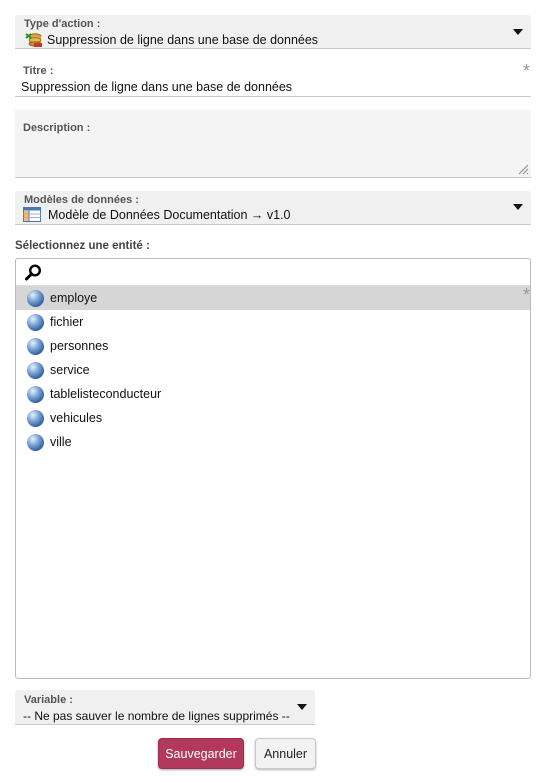 Image resolution: width=543 pixels, height=783 pixels. What do you see at coordinates (70, 370) in the screenshot?
I see `entity-name: service` at bounding box center [70, 370].